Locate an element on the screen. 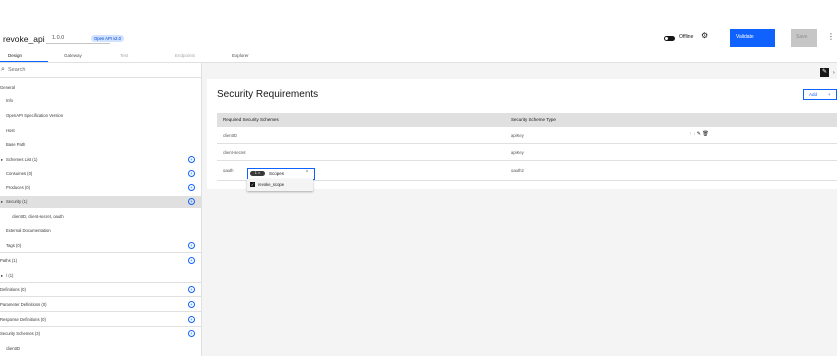 Image resolution: width=837 pixels, height=356 pixels. scheme-cell: client-secret is located at coordinates (234, 152).